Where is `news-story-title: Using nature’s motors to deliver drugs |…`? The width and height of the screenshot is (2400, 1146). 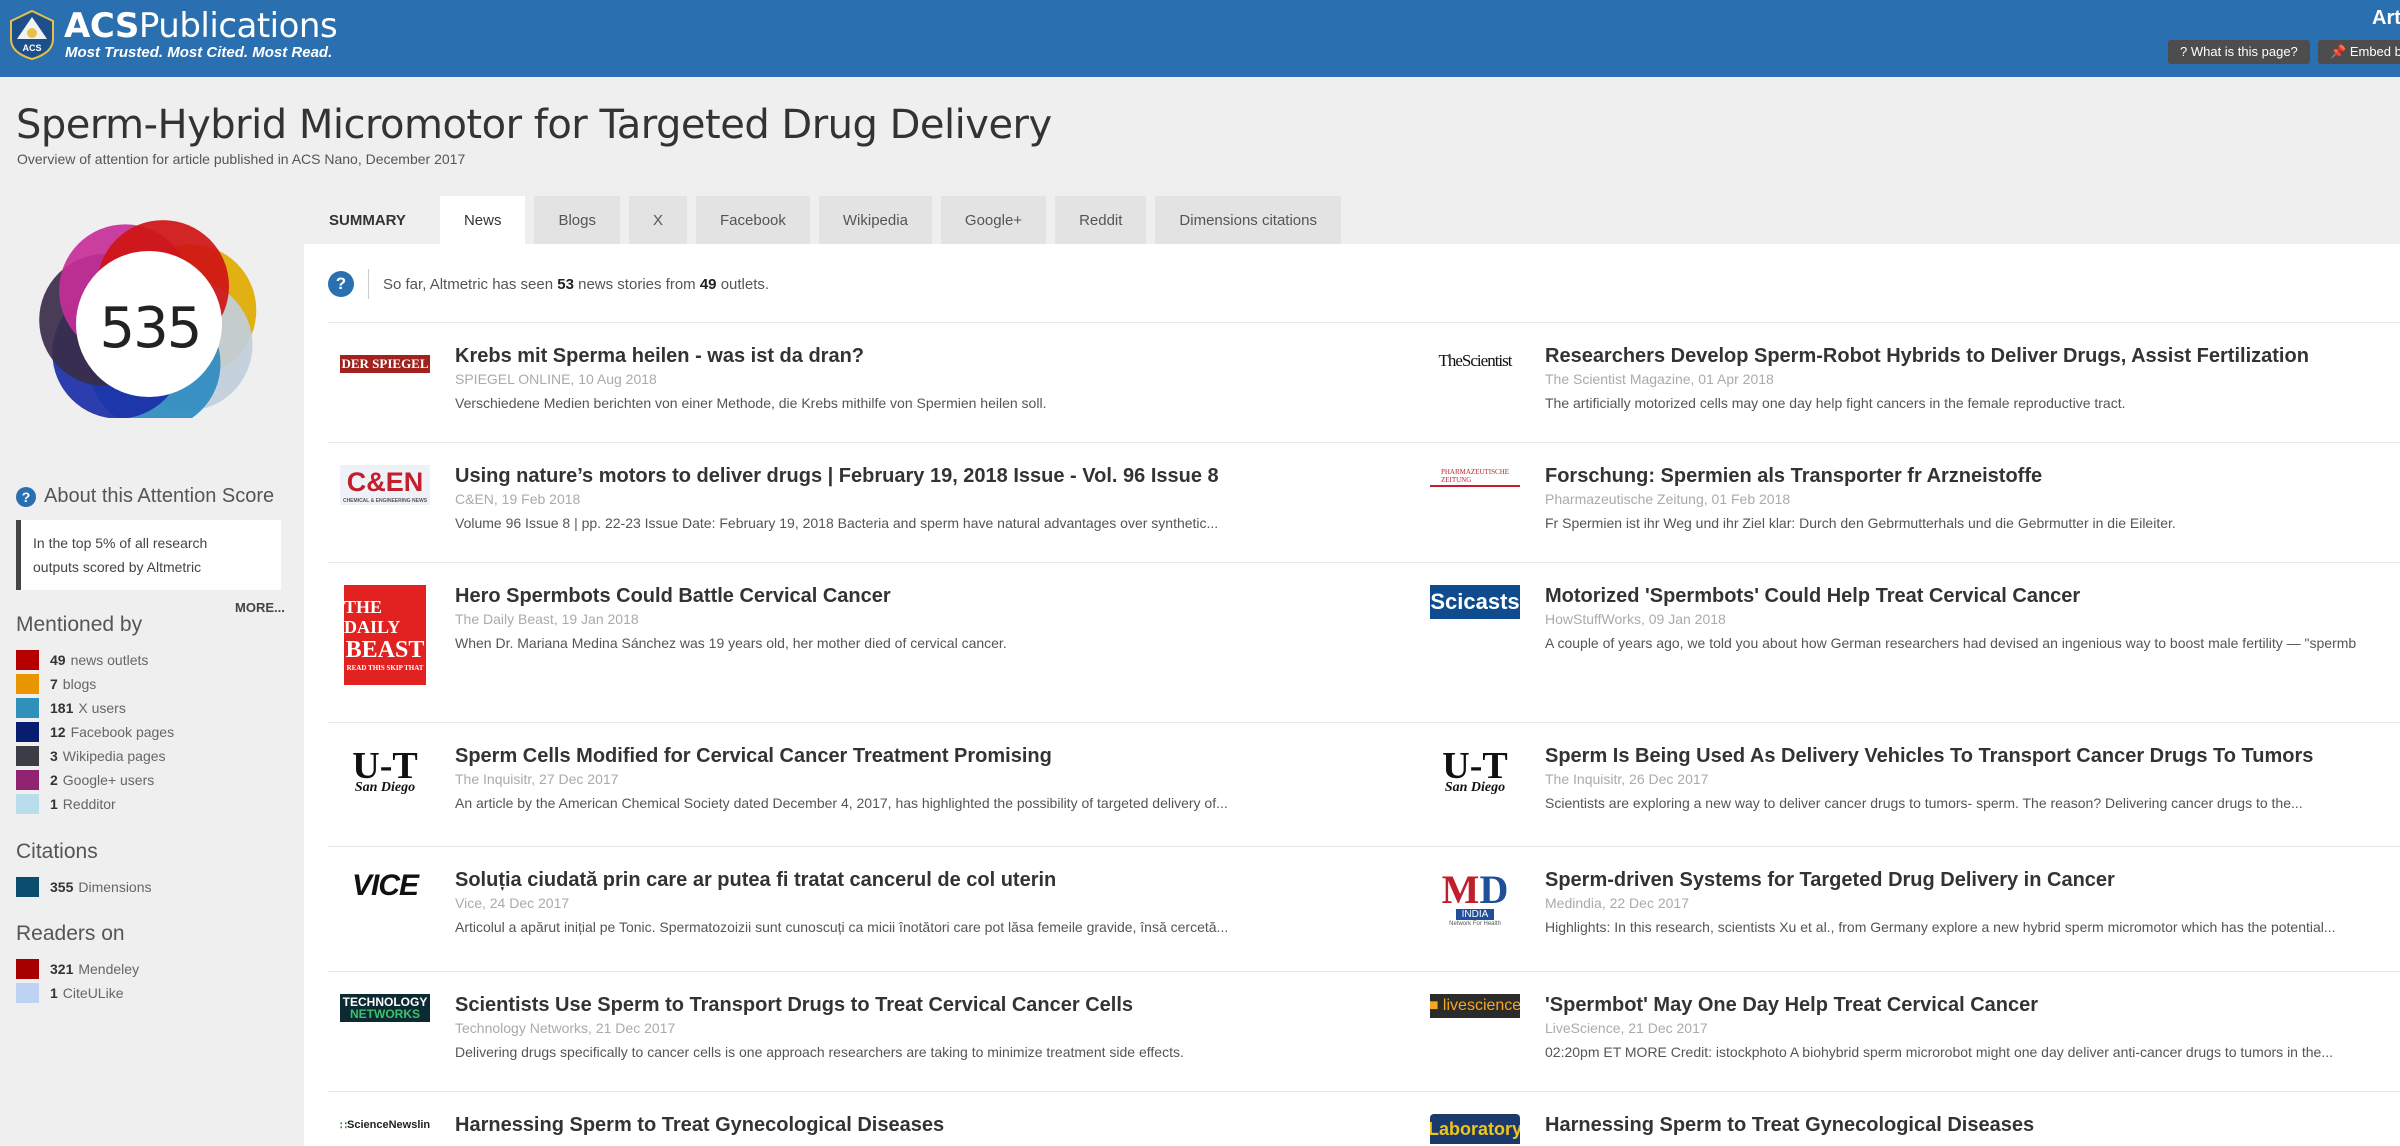
news-story-title: Using nature’s motors to deliver drugs |… is located at coordinates (837, 476).